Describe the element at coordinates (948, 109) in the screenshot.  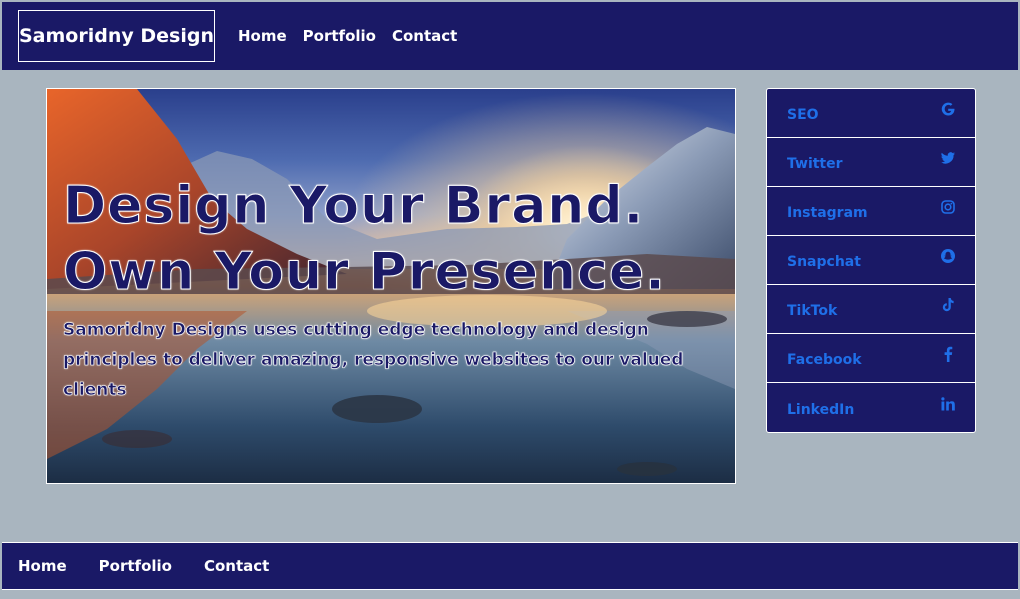
I see `google-icon` at that location.